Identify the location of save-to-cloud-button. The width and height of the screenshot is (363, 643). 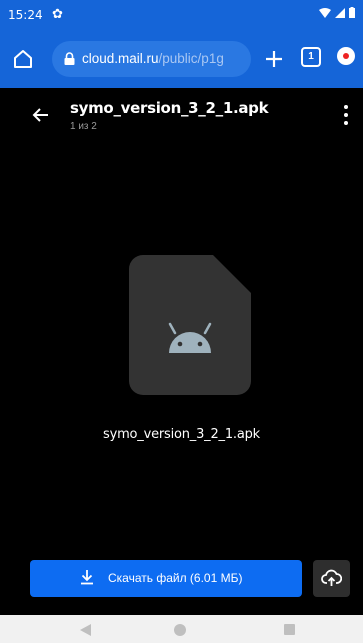
(331, 578).